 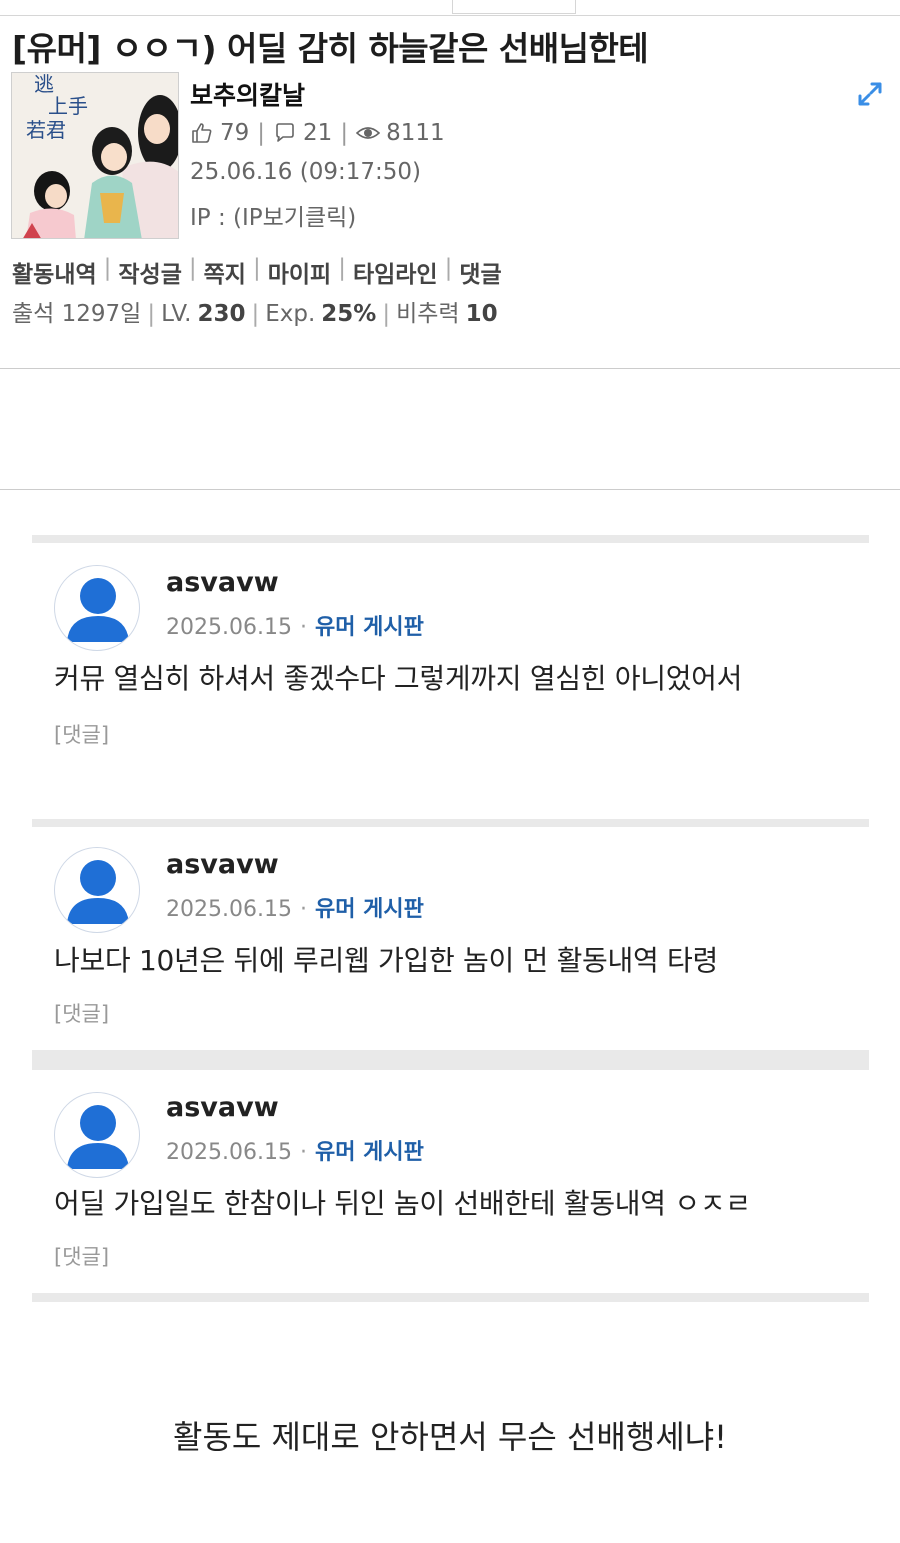 What do you see at coordinates (290, 314) in the screenshot?
I see `exp-label: Exp.` at bounding box center [290, 314].